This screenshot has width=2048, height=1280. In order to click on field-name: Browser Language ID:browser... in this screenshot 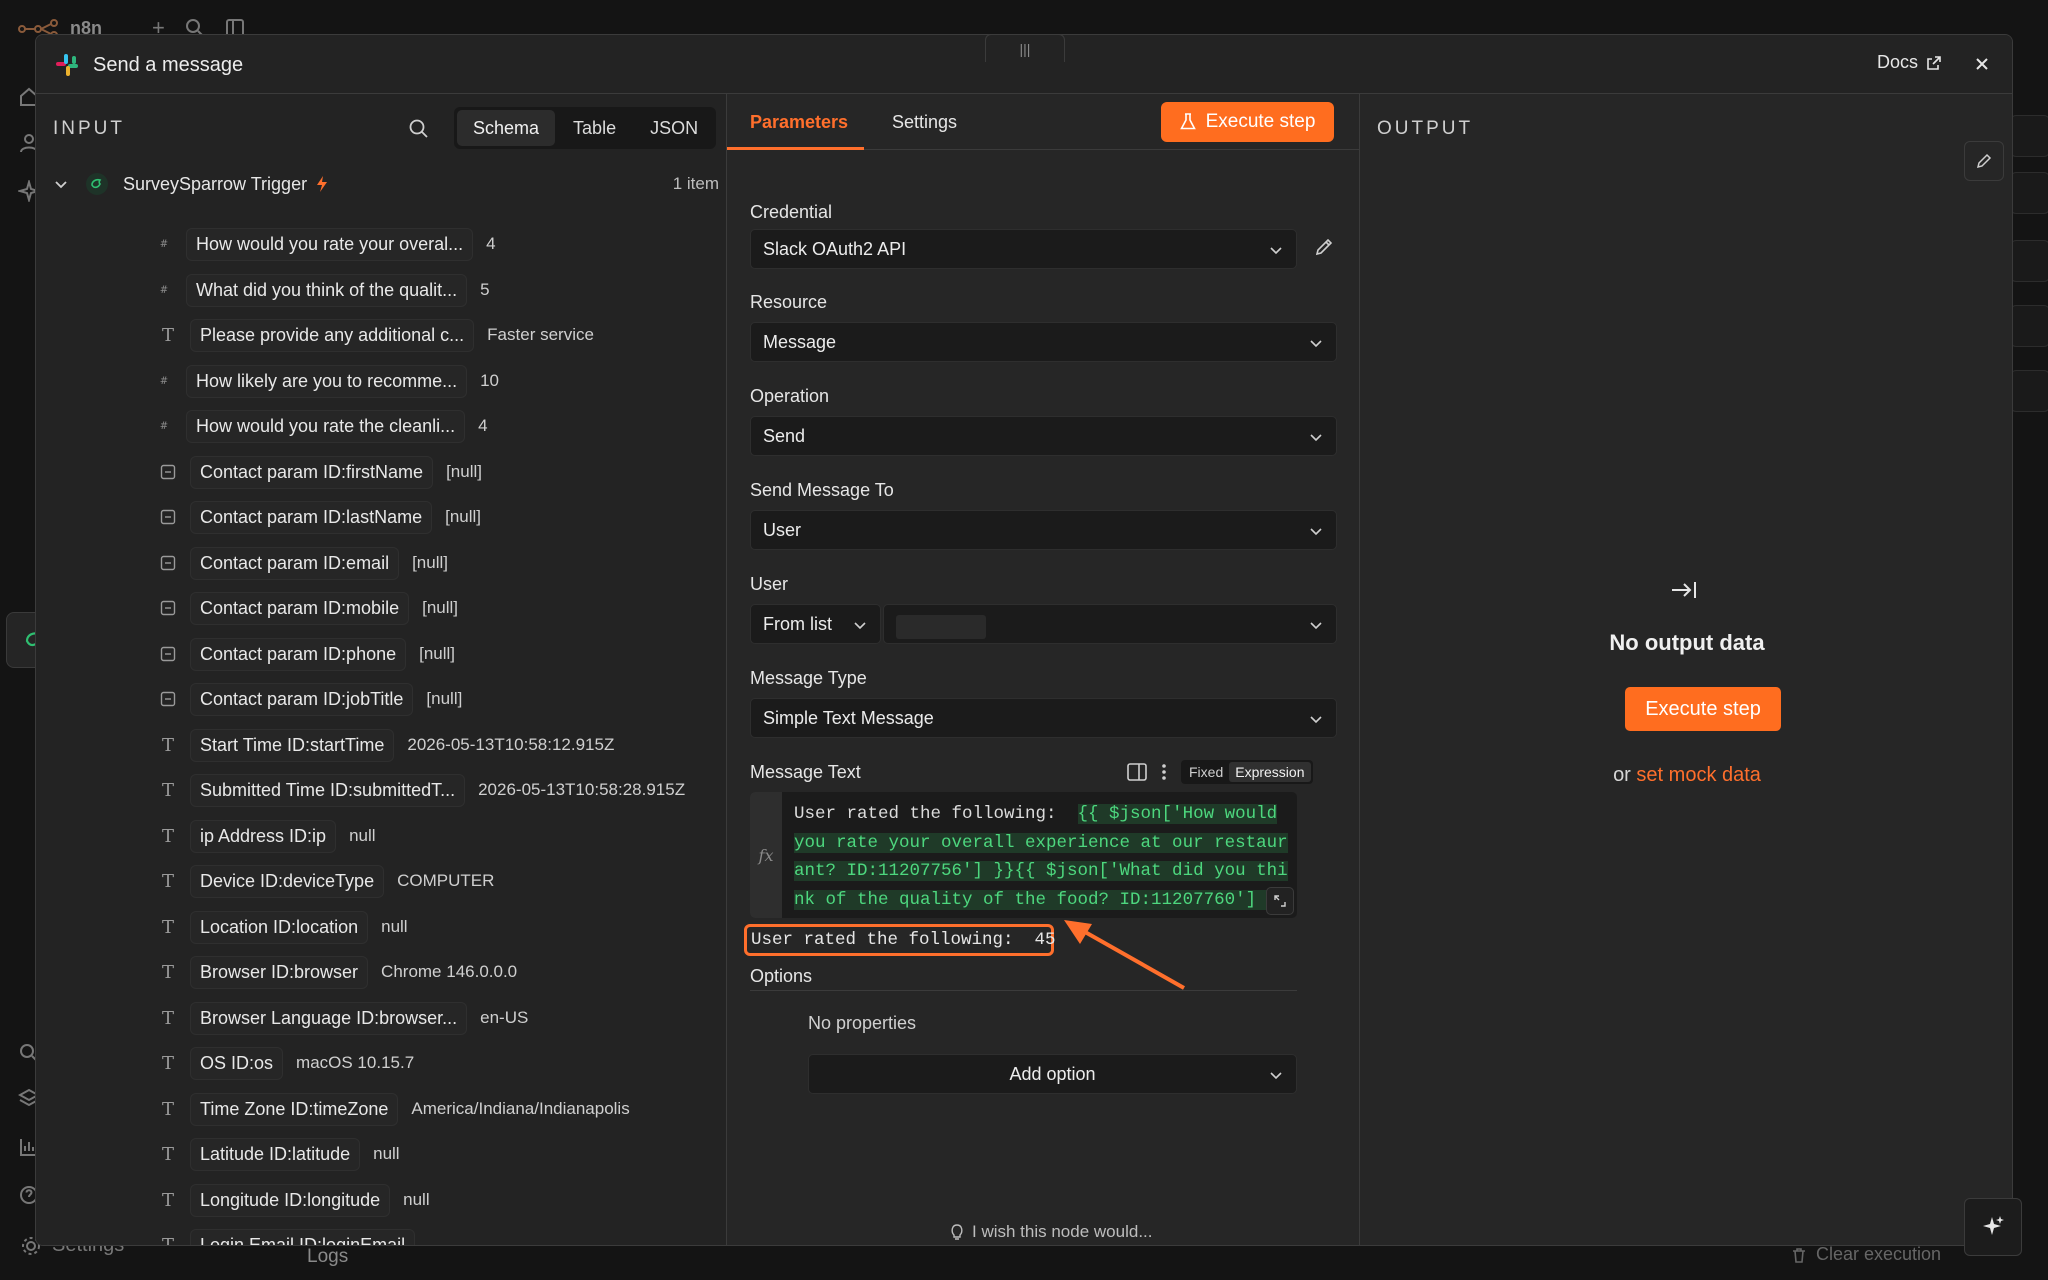, I will do `click(329, 1018)`.